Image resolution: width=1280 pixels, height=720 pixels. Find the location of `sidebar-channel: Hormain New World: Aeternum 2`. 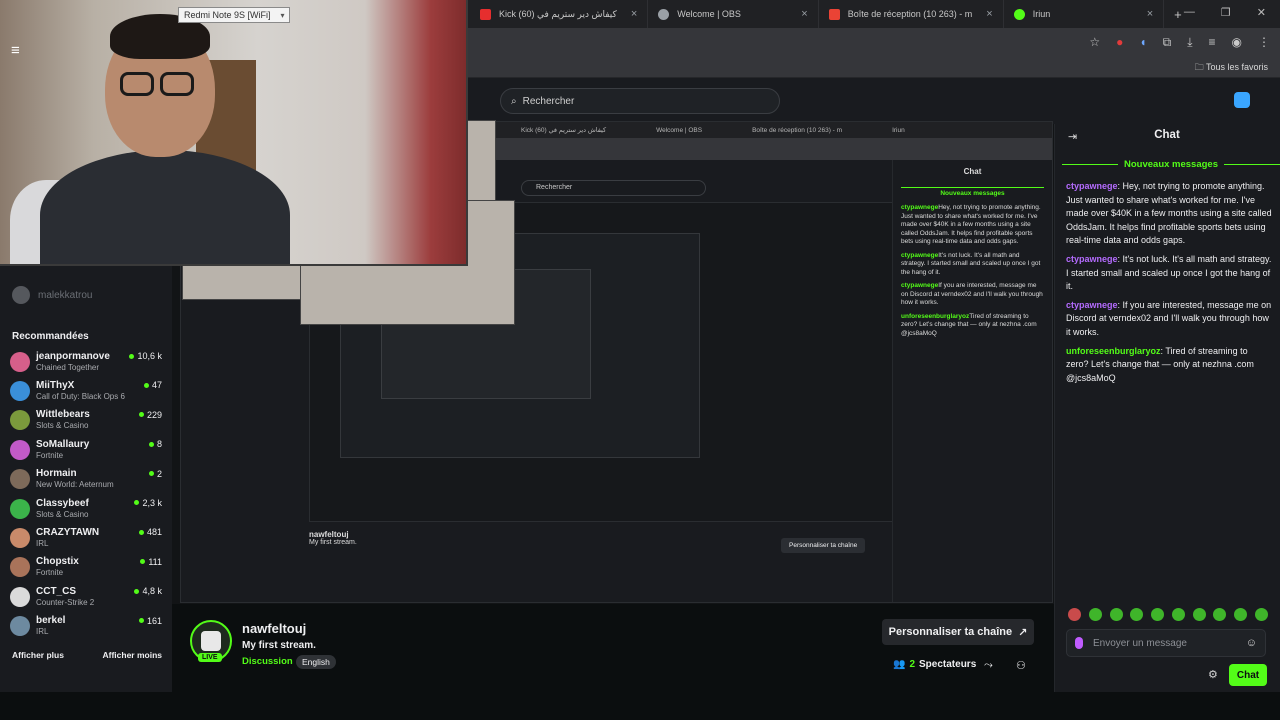

sidebar-channel: Hormain New World: Aeternum 2 is located at coordinates (86, 479).